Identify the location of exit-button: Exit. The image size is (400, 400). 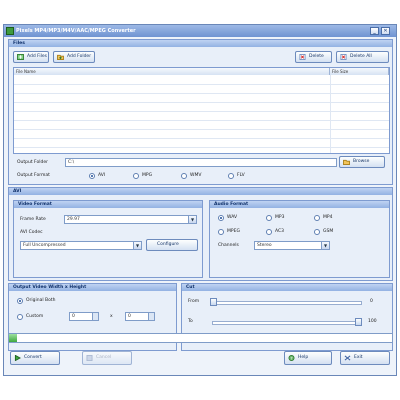
(365, 358).